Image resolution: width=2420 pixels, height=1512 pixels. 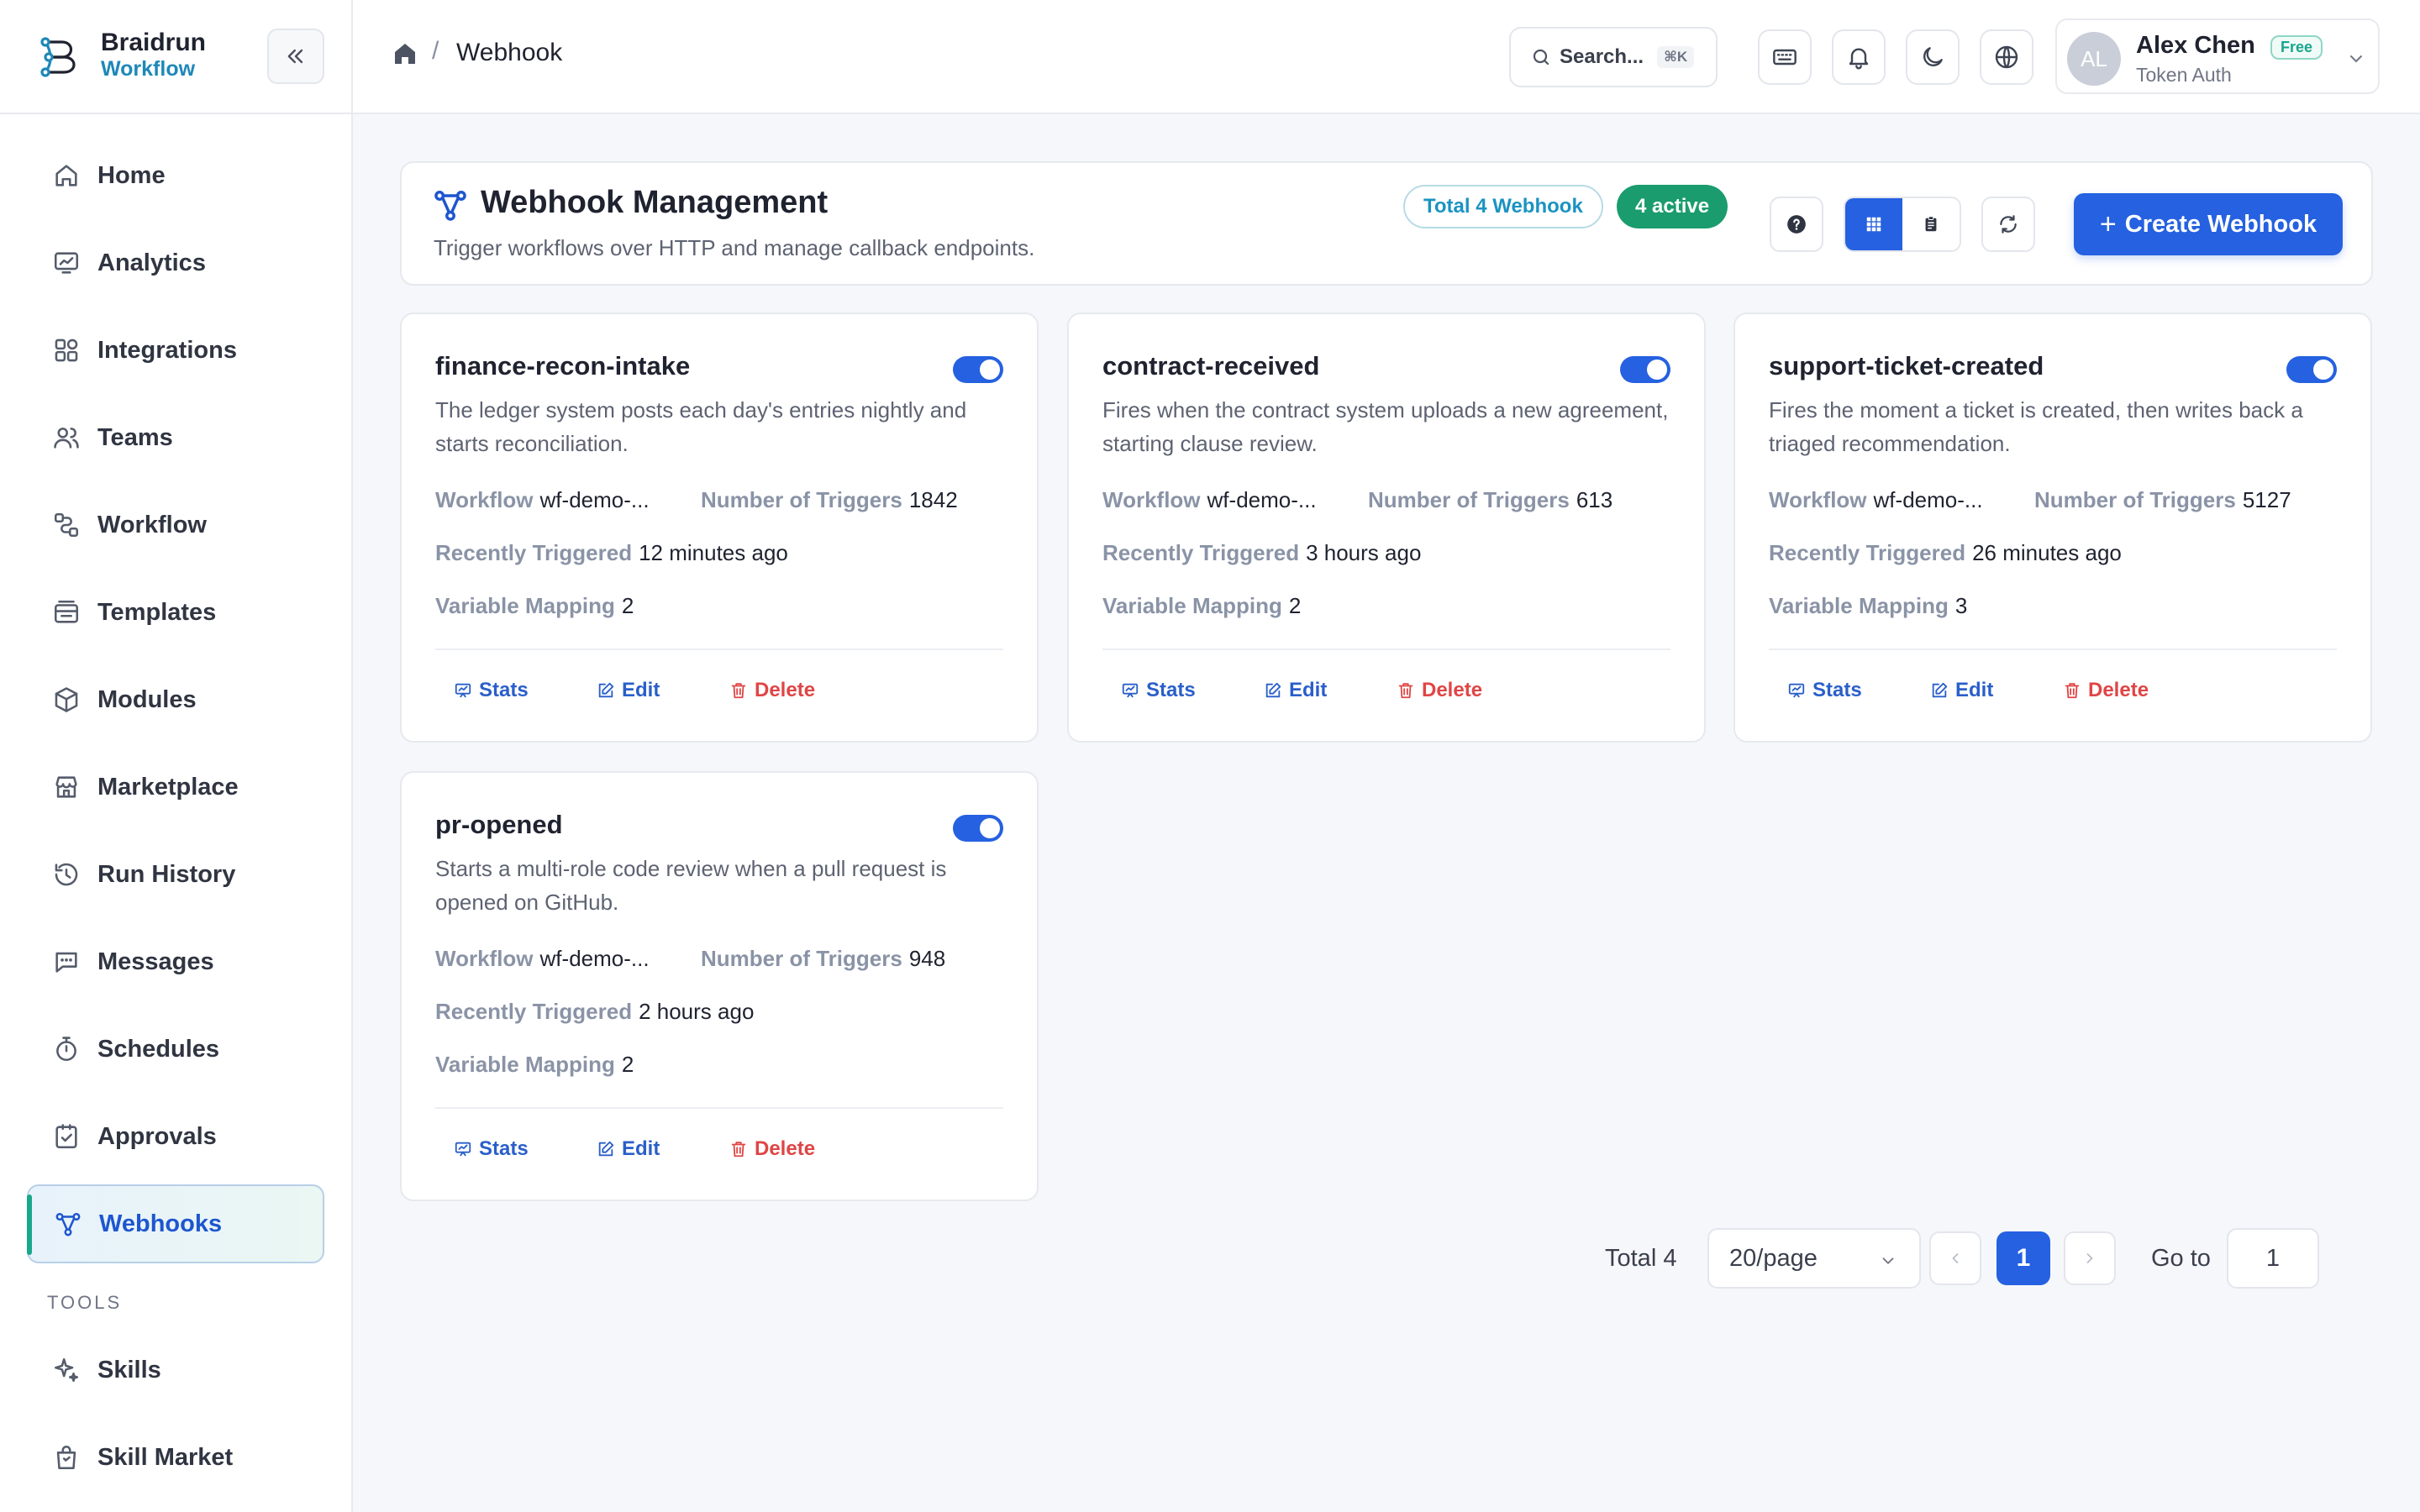 I want to click on sidebar-item-analytics: Analytics, so click(x=176, y=262).